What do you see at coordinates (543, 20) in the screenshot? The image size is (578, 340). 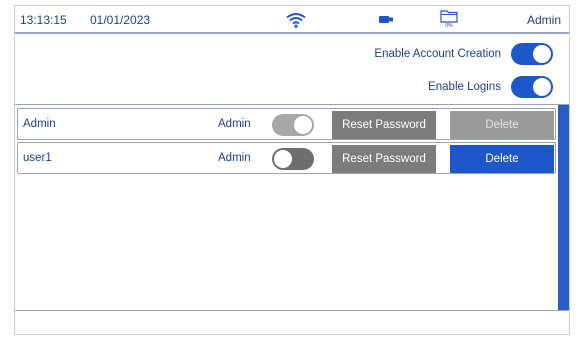 I see `current-user: Admin` at bounding box center [543, 20].